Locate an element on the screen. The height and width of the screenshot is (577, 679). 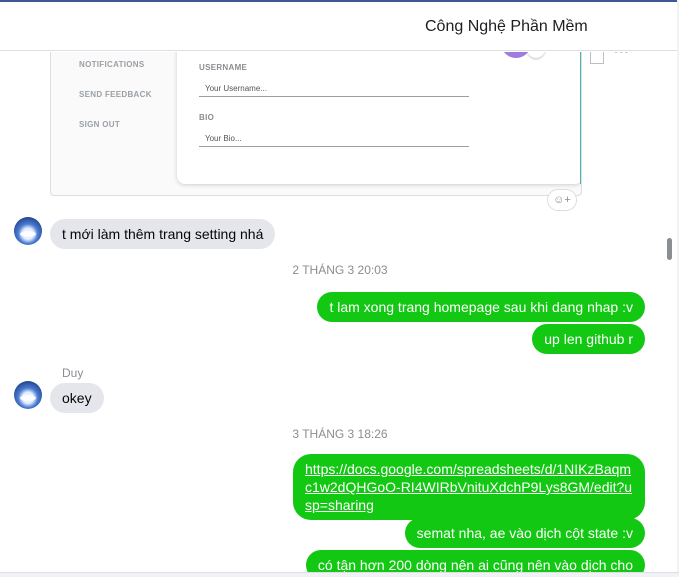
add-reaction-icon: ☺+ is located at coordinates (562, 200).